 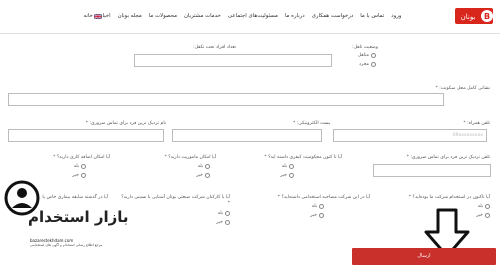 I want to click on logo-text: بونان, so click(x=468, y=17).